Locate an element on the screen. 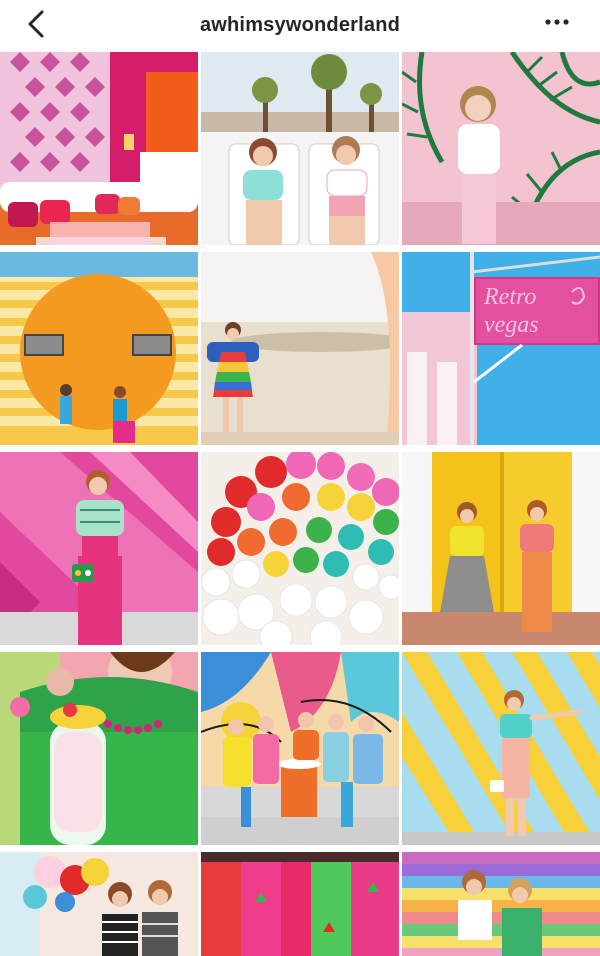  profile-header: awhimsywonderland is located at coordinates (300, 25).